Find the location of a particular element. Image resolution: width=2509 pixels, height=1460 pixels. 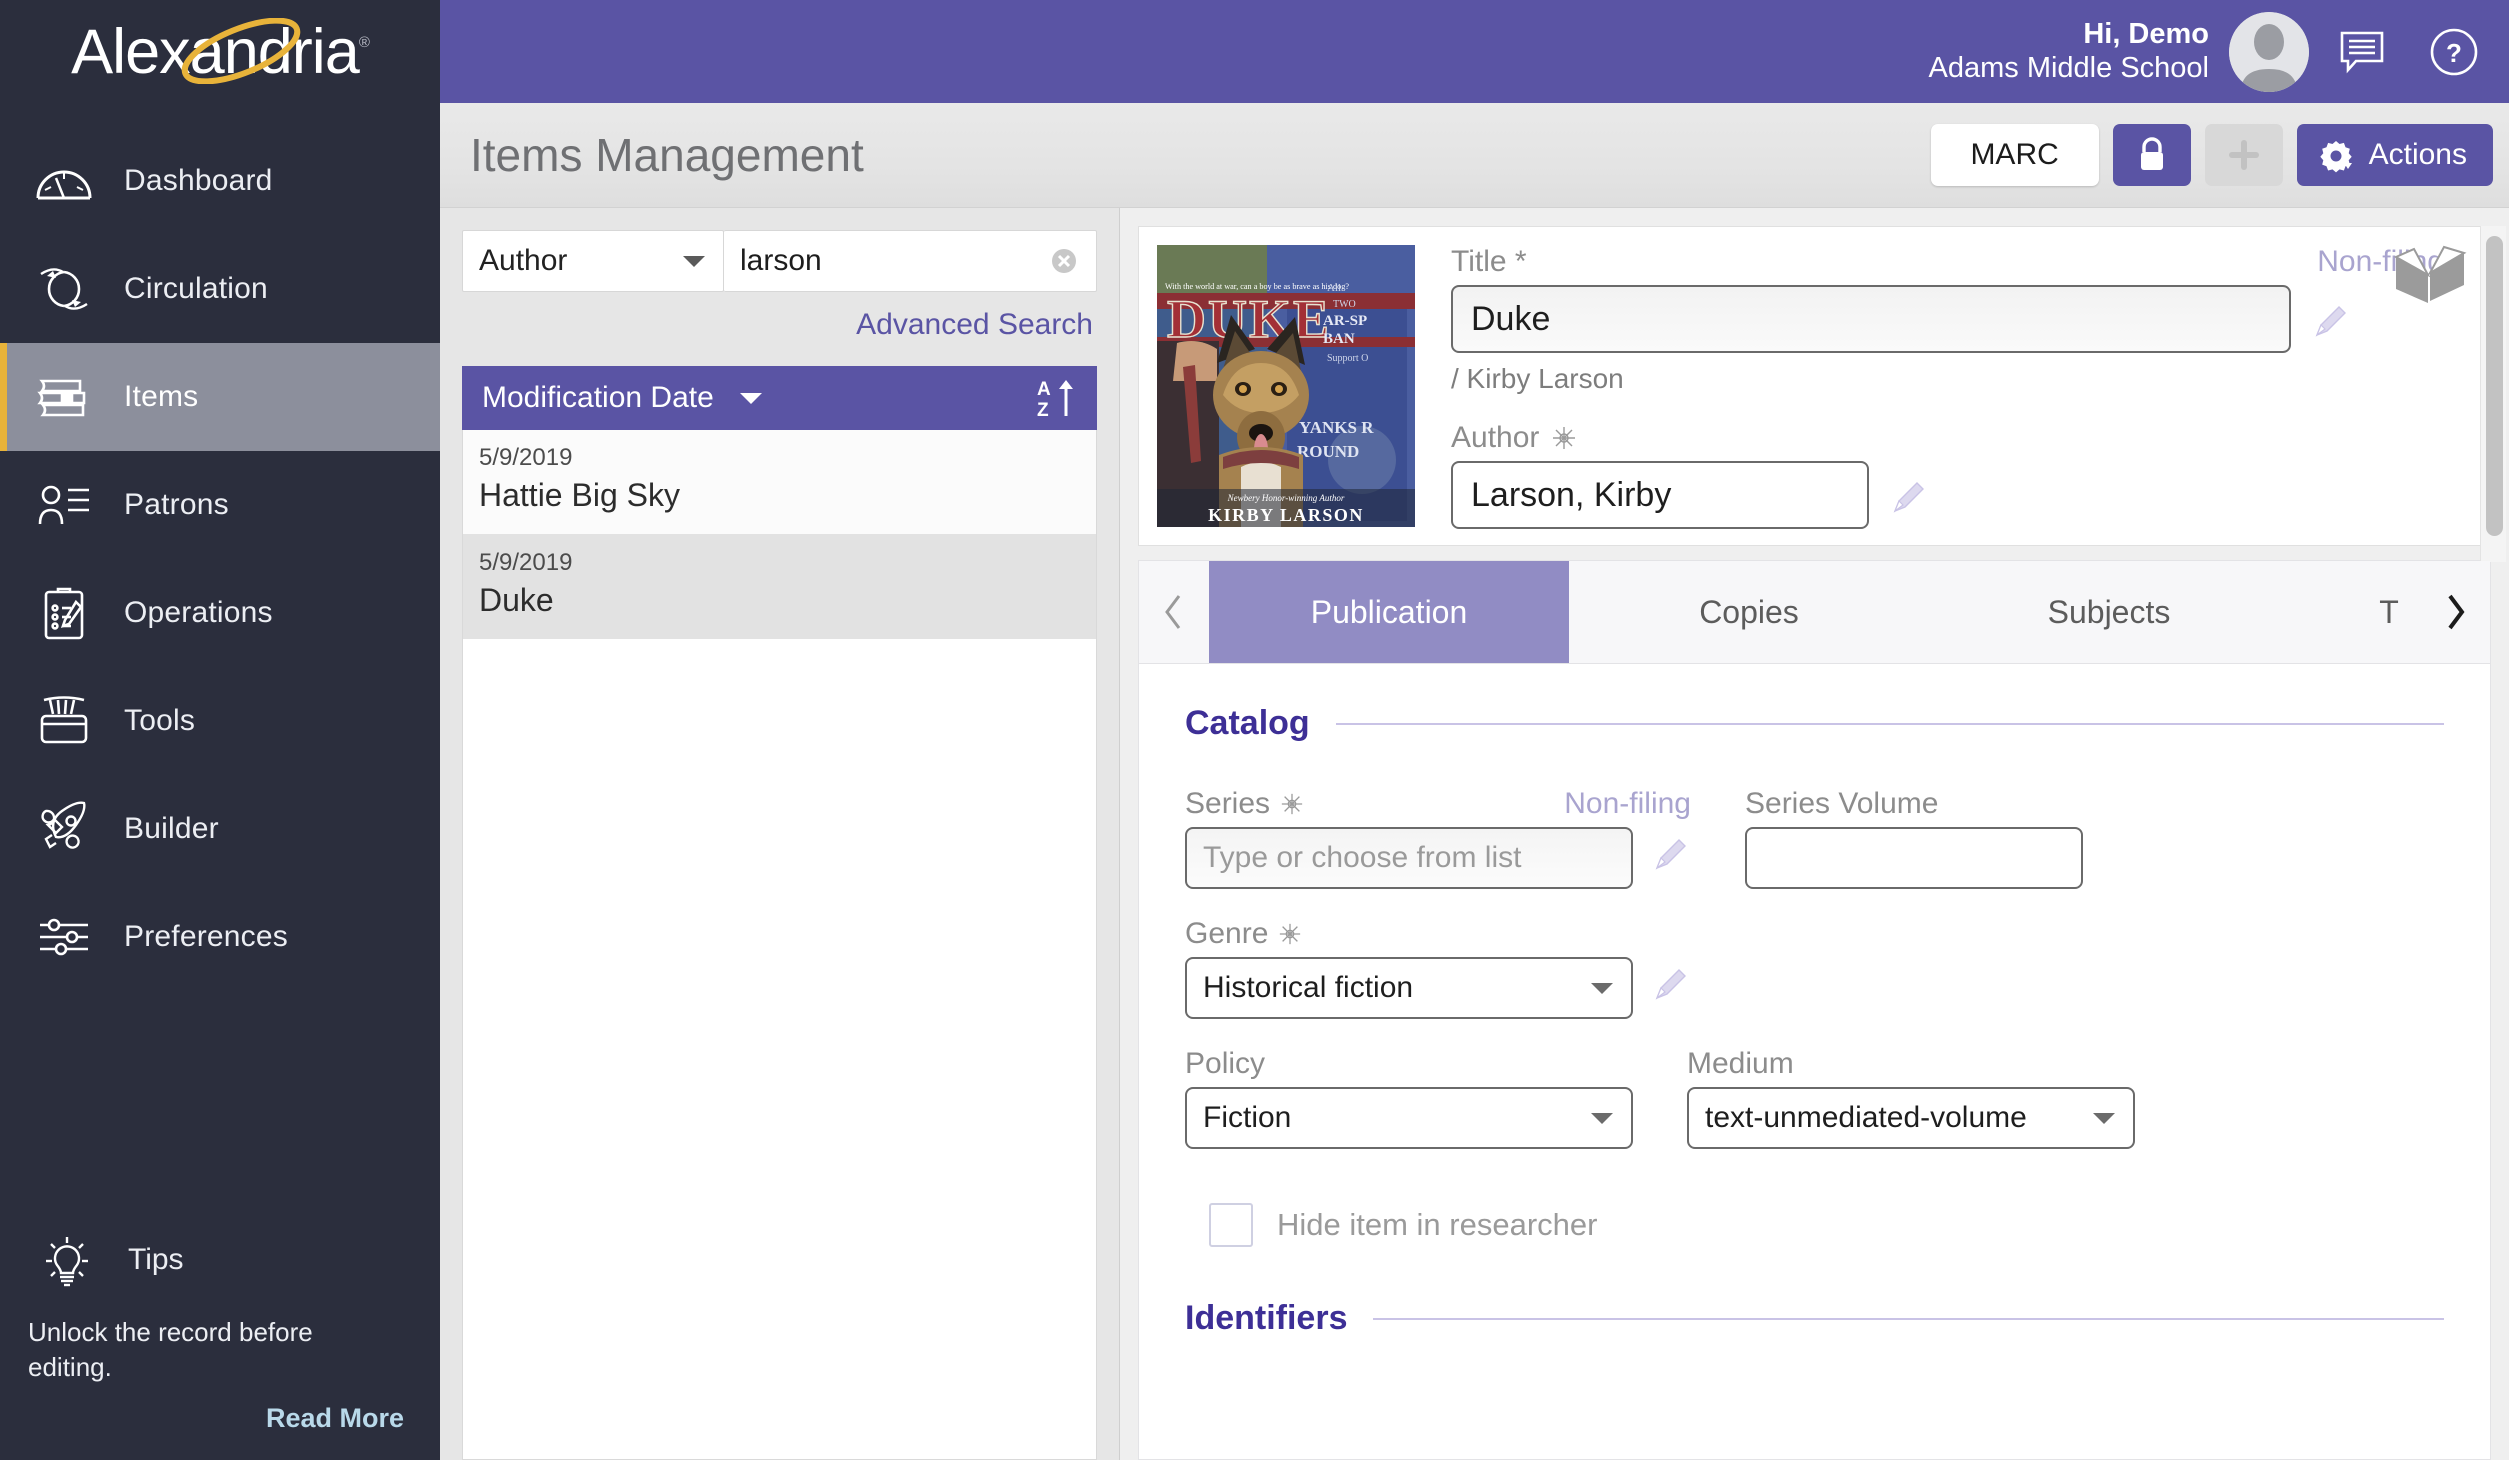

tab-copies: Copies is located at coordinates (1749, 612).